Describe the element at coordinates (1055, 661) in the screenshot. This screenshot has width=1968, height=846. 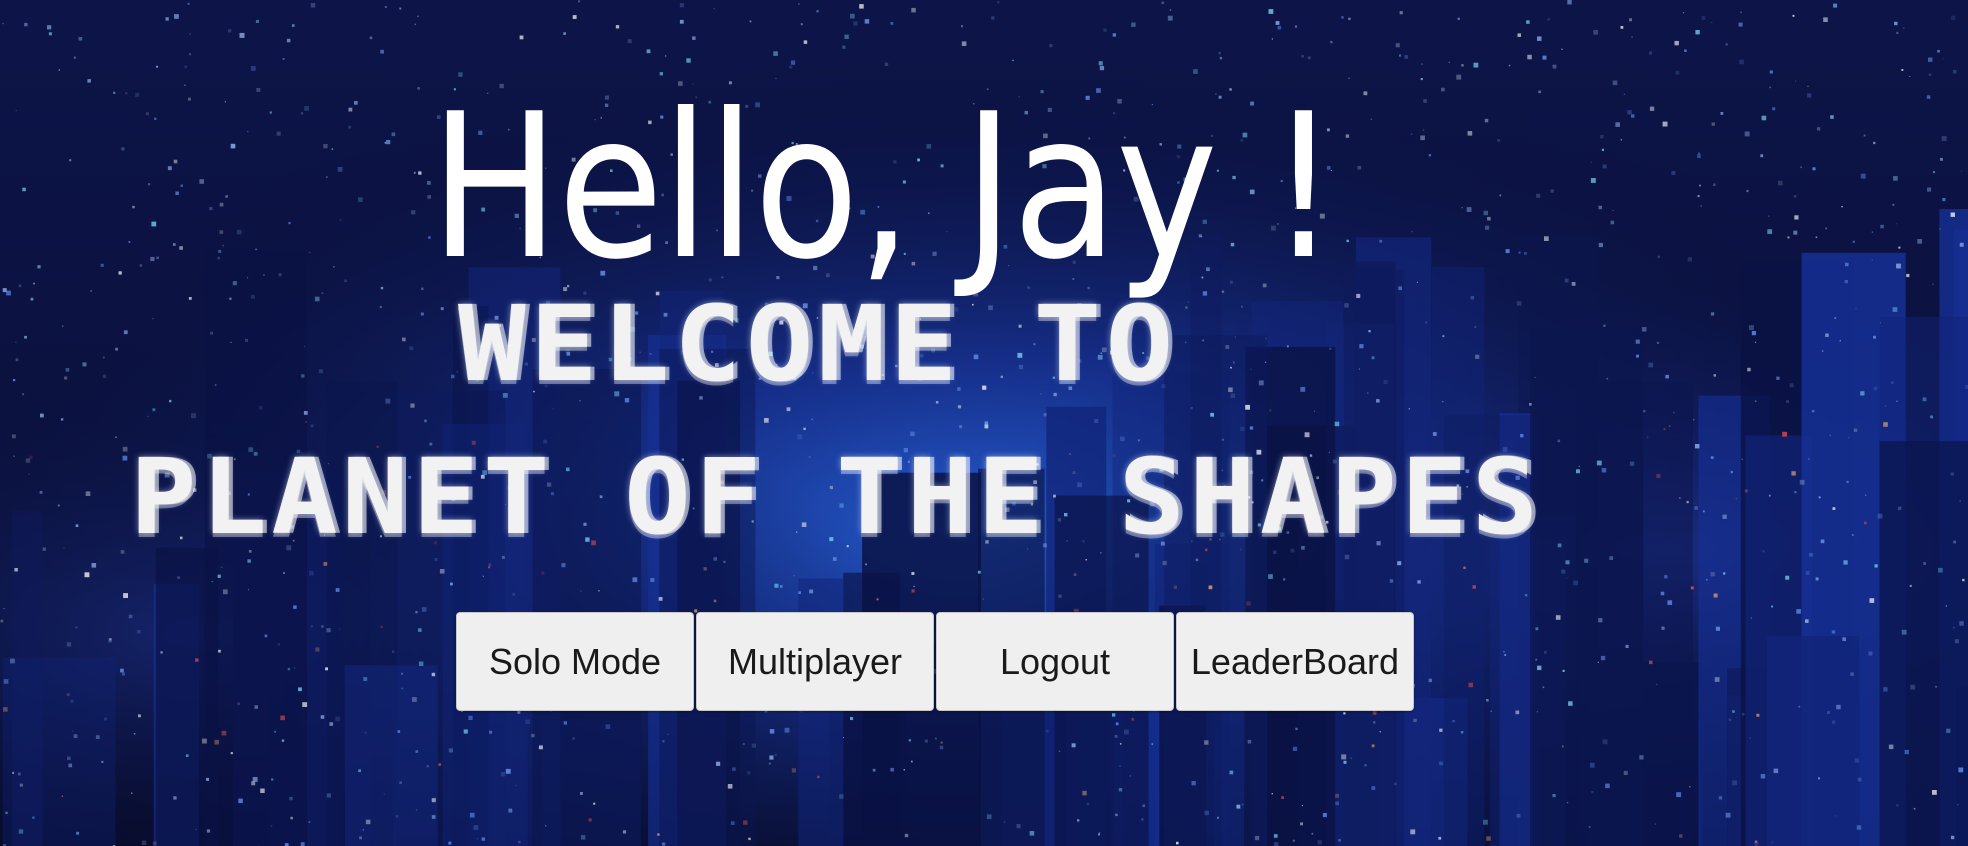
I see `logout-button: Logout` at that location.